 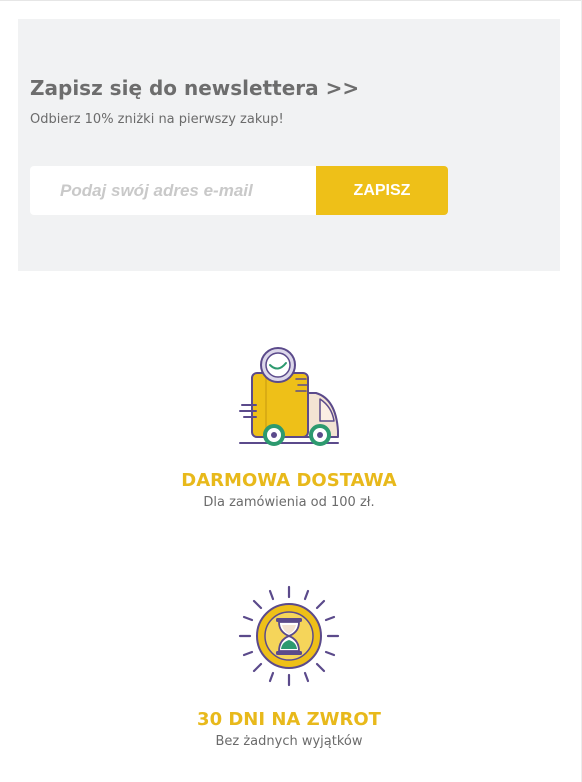 What do you see at coordinates (289, 502) in the screenshot?
I see `feature-subtitle: Dla zamówienia od 100 zł.` at bounding box center [289, 502].